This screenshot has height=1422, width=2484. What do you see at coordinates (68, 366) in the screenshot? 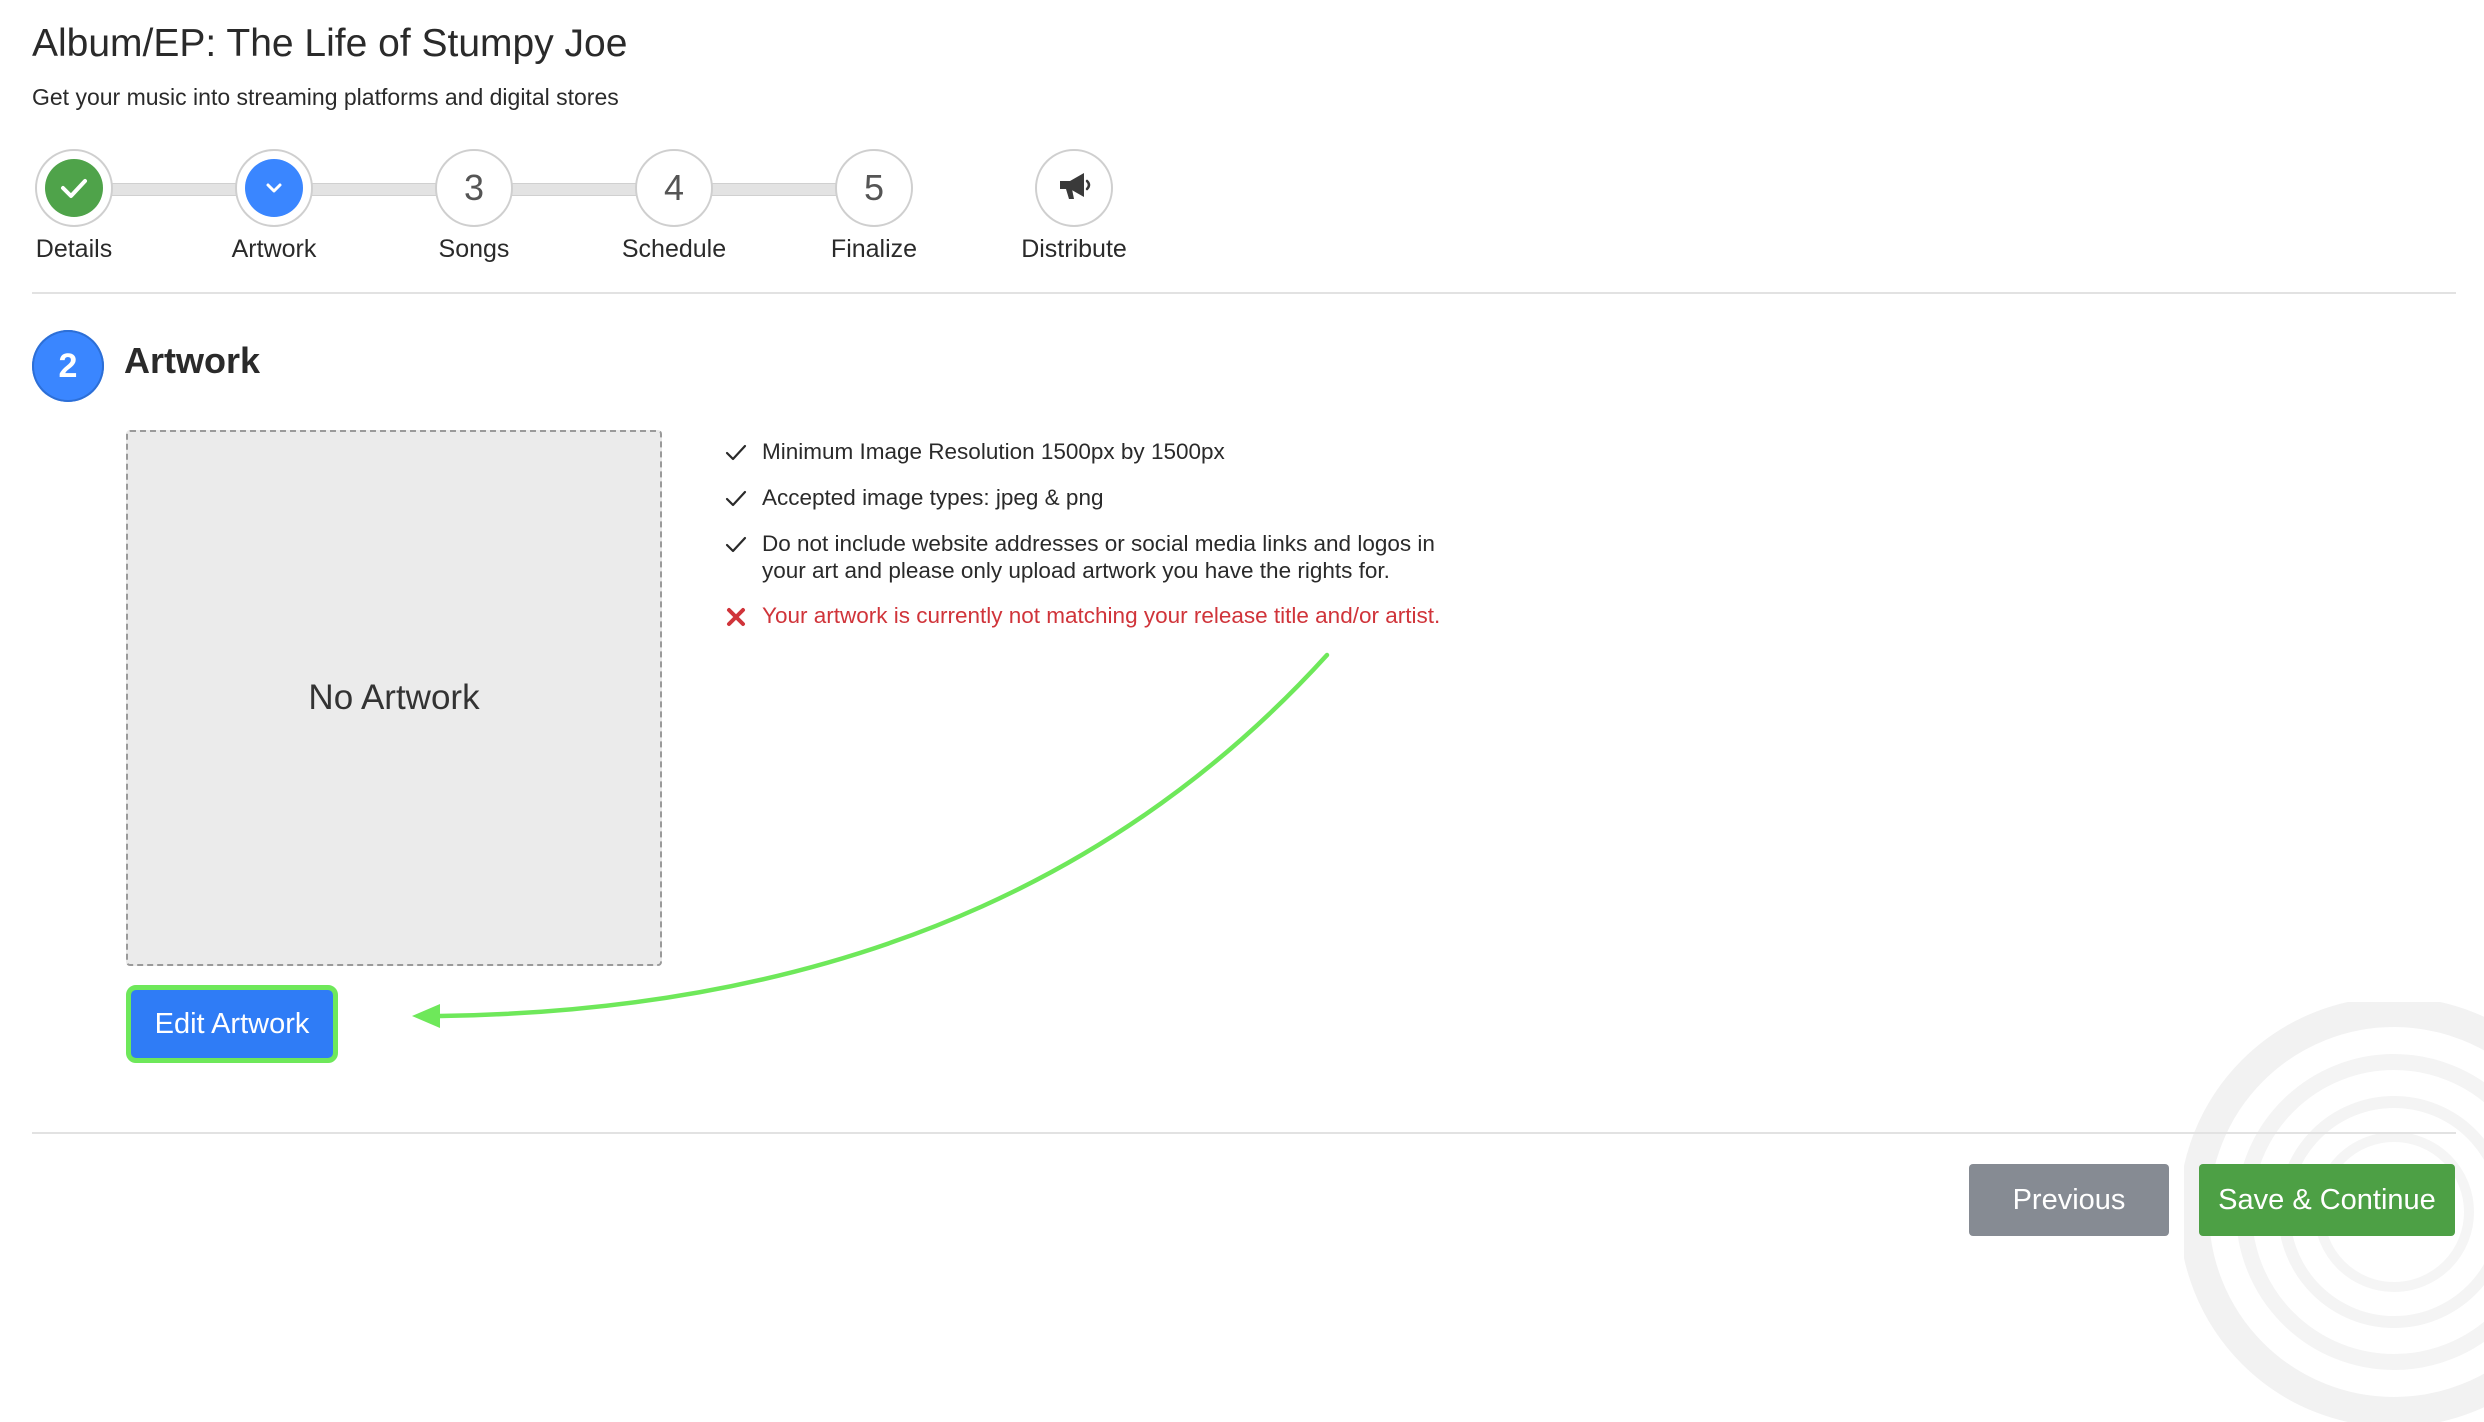
I see `section-number-badge: 2` at bounding box center [68, 366].